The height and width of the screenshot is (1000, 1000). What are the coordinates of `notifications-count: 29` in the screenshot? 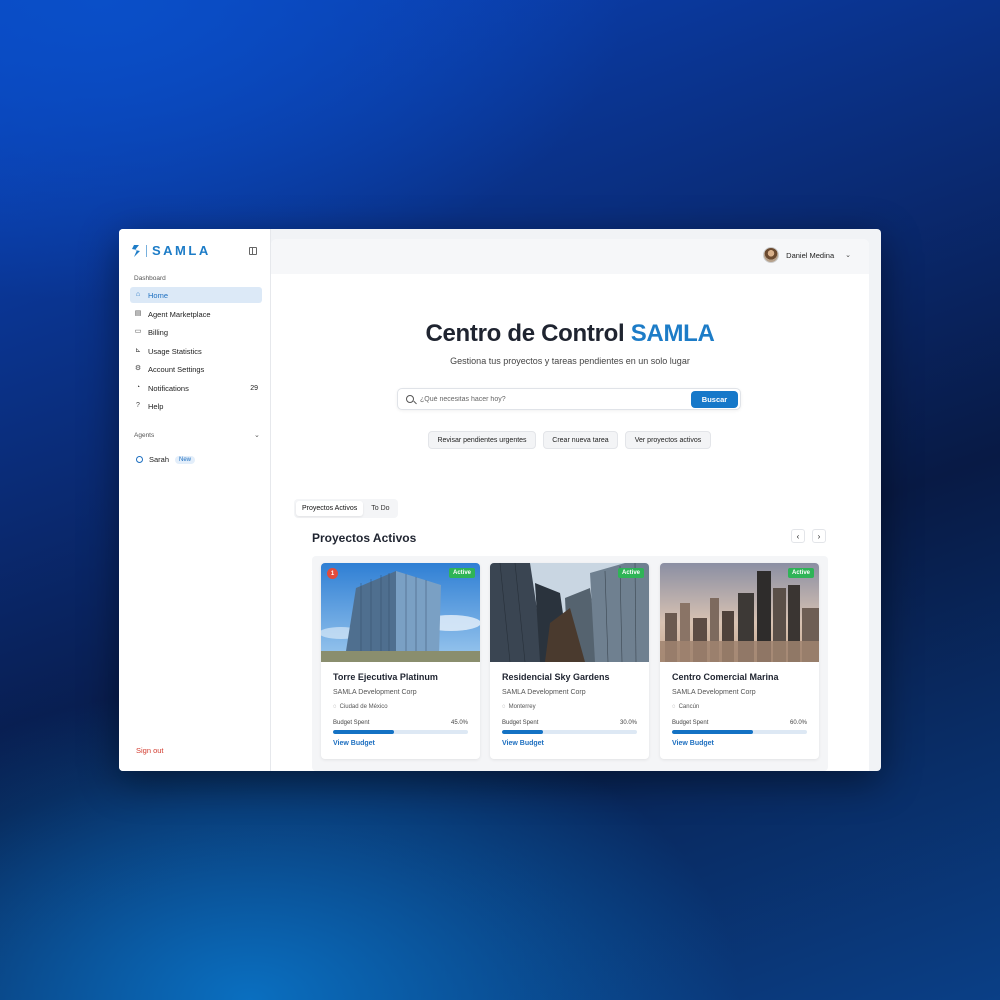 It's located at (254, 388).